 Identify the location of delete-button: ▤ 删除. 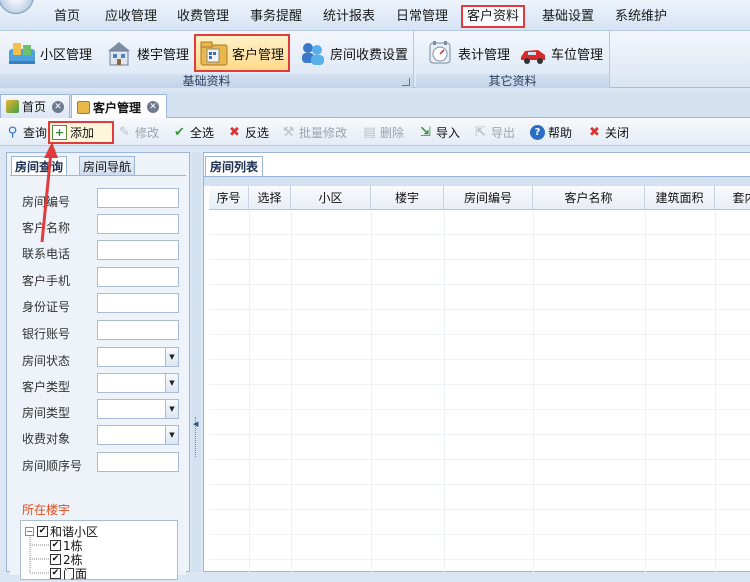
(383, 132).